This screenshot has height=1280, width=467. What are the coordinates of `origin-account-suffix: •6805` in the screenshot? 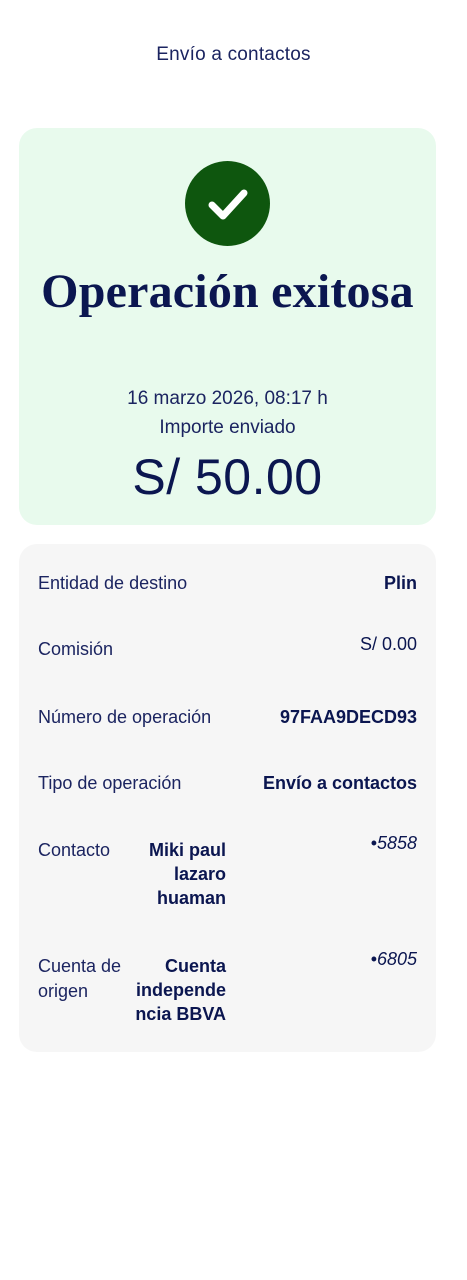 It's located at (393, 959).